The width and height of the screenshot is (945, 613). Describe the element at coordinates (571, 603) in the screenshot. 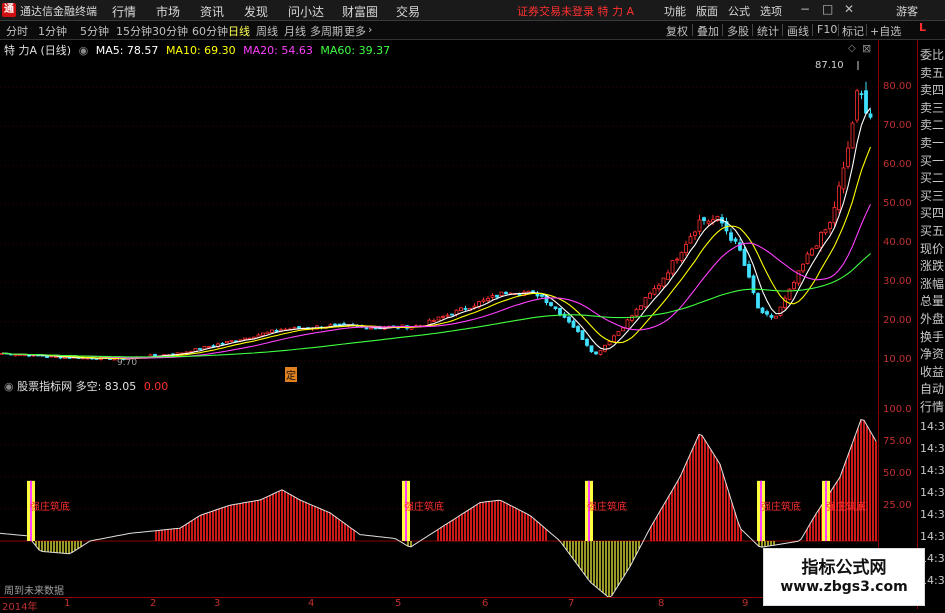

I see `date-tick: 7` at that location.